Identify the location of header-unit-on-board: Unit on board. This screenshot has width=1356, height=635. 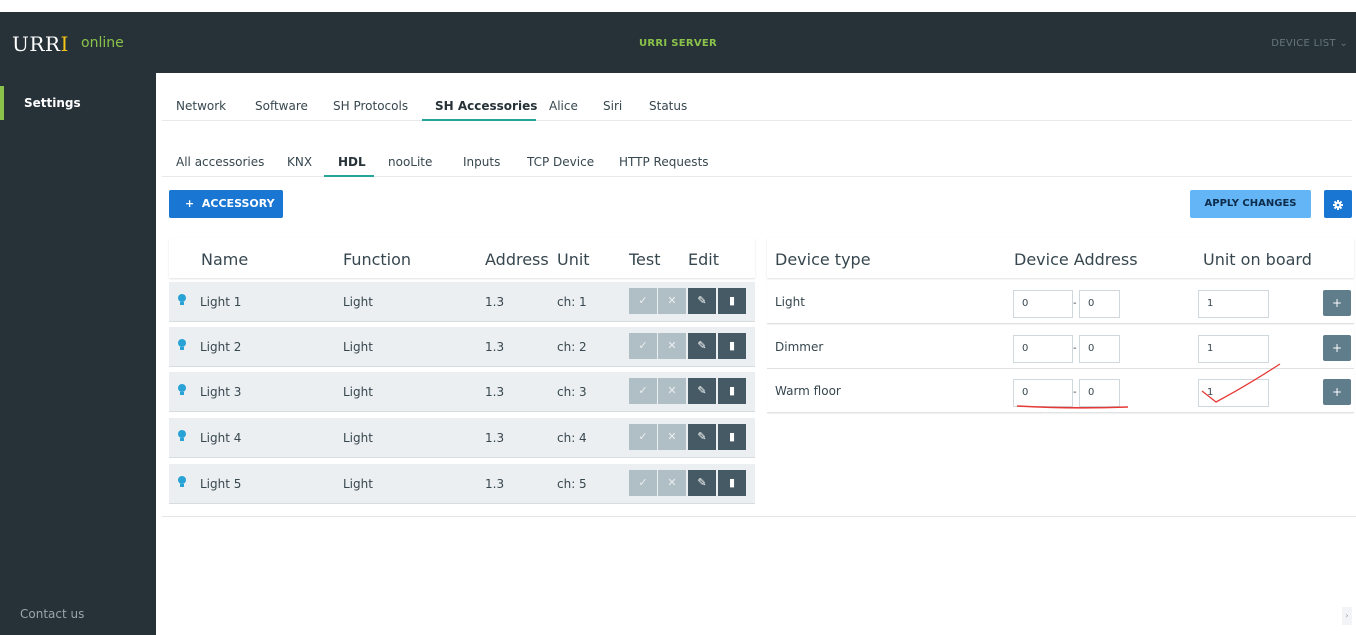
(1257, 259).